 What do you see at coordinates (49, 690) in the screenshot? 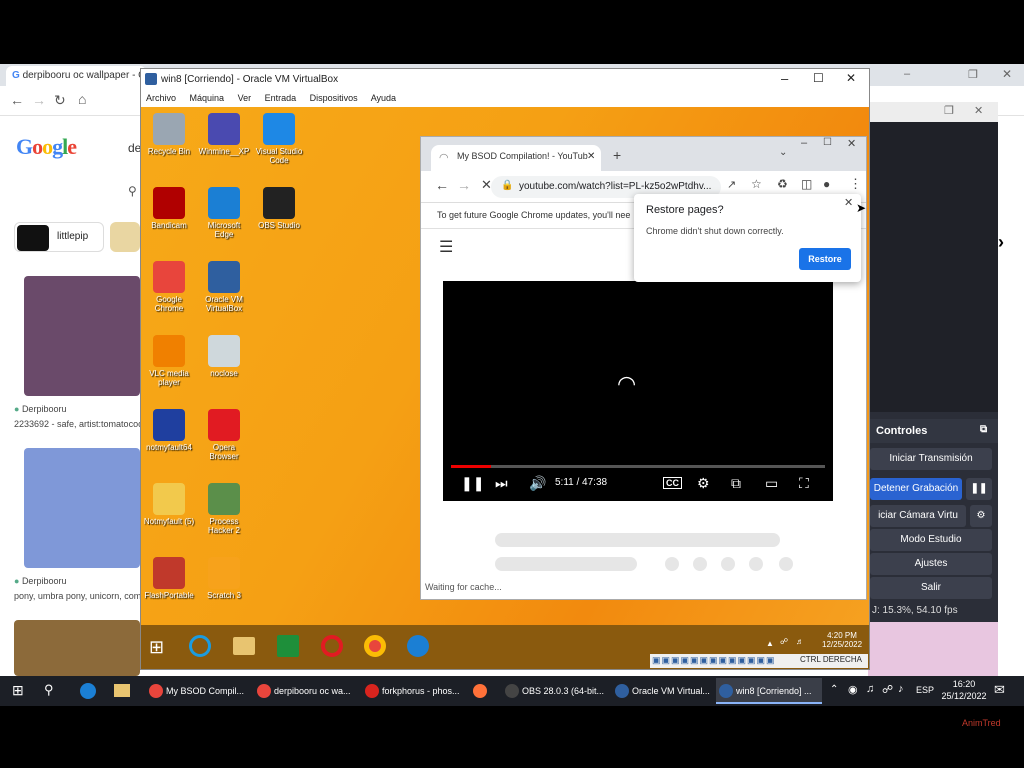
I see `search-taskbar-icon: ⚲` at bounding box center [49, 690].